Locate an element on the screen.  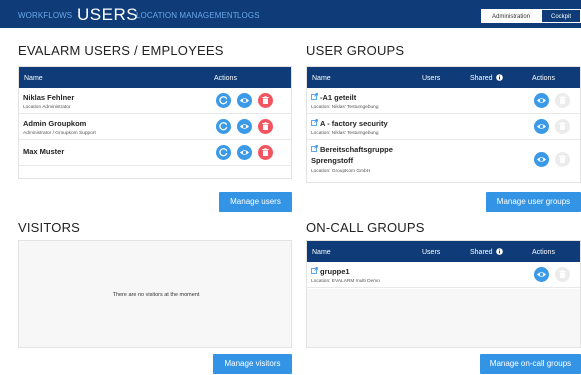
user-name: Niklas Fehlner is located at coordinates (49, 97).